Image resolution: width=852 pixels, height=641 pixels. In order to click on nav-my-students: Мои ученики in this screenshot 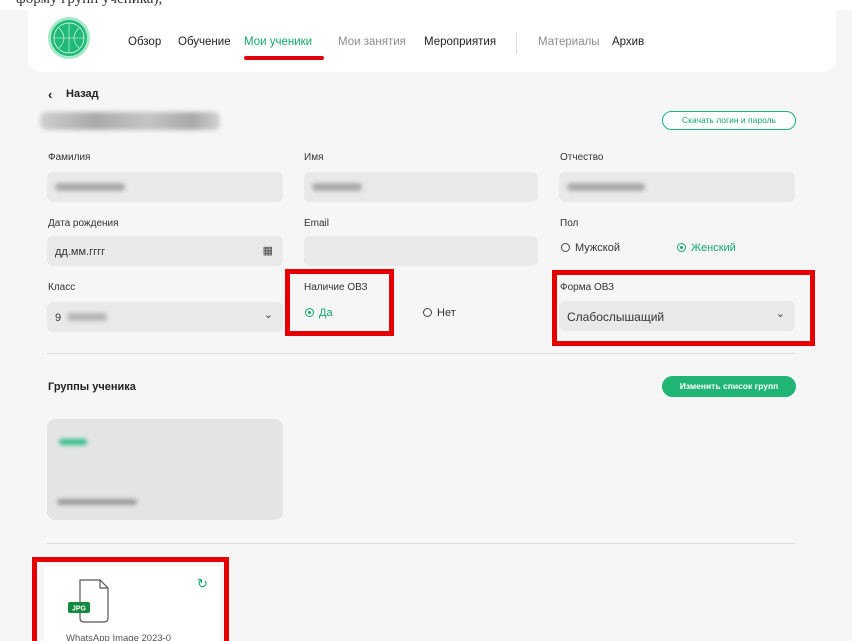, I will do `click(278, 42)`.